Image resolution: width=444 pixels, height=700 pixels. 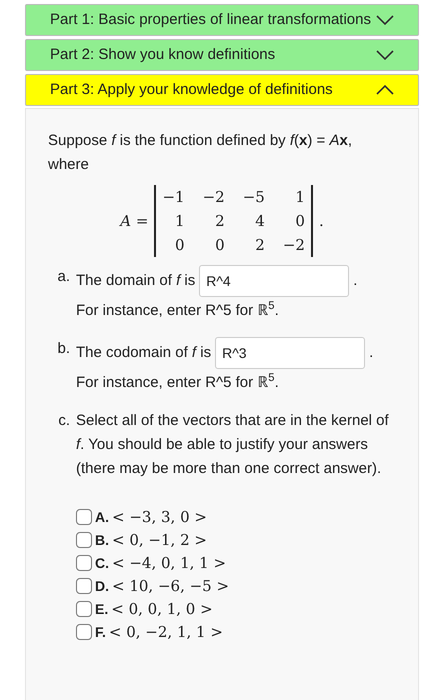 I want to click on matrix-name: A =, so click(x=134, y=221).